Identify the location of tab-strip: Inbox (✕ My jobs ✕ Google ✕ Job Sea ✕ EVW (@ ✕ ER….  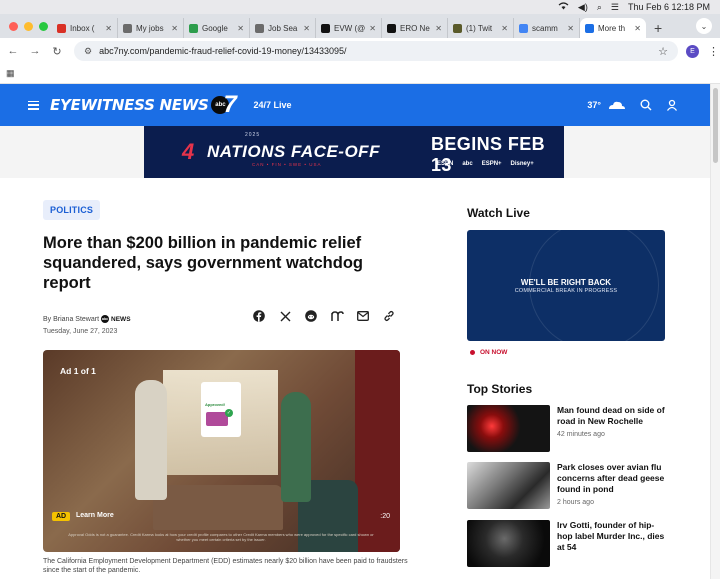
(360, 26).